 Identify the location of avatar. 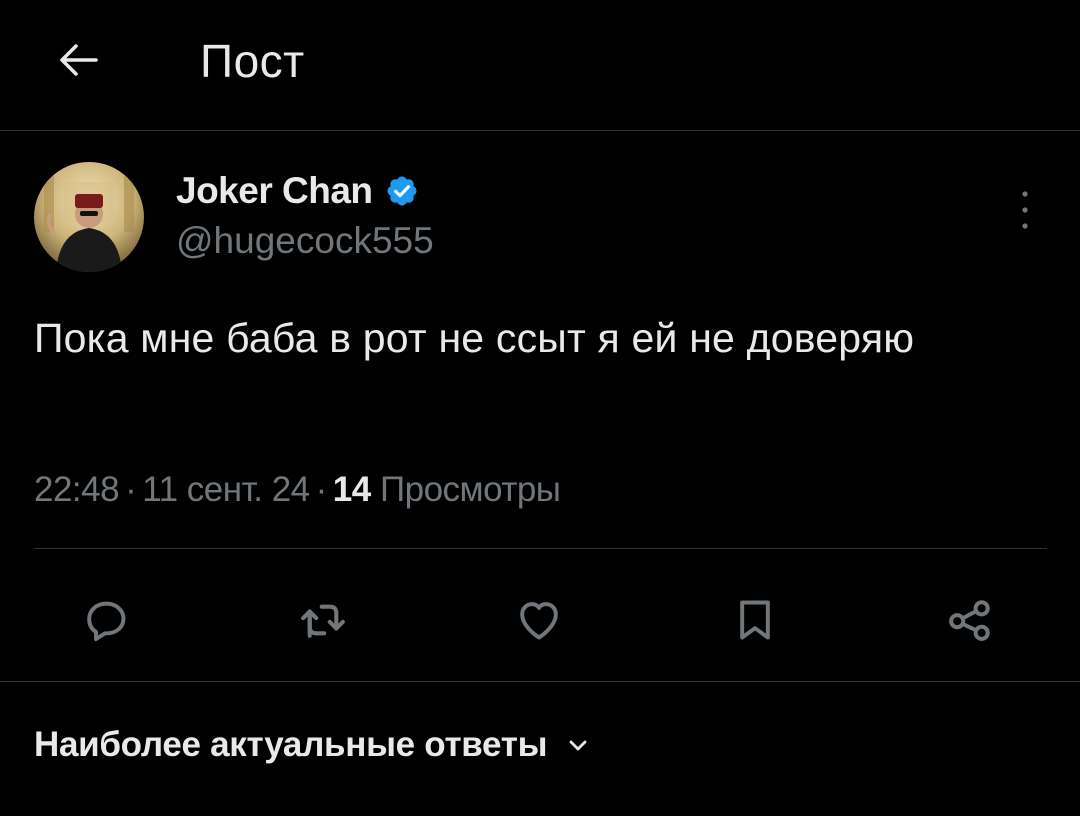
(89, 217).